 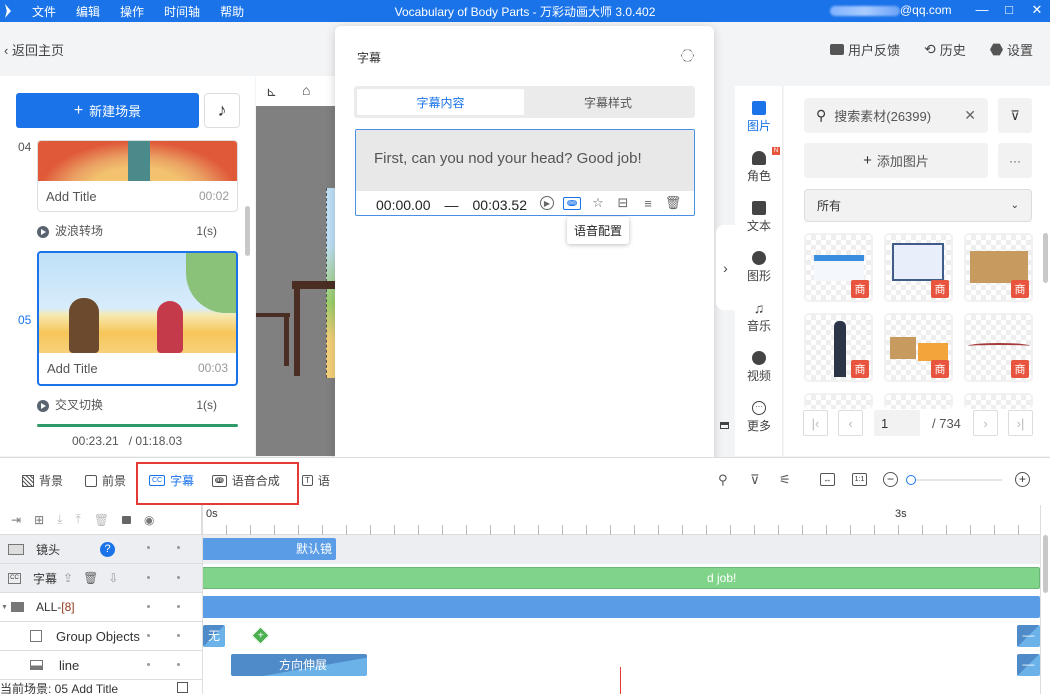 I want to click on clear-icon: ✕, so click(x=970, y=115).